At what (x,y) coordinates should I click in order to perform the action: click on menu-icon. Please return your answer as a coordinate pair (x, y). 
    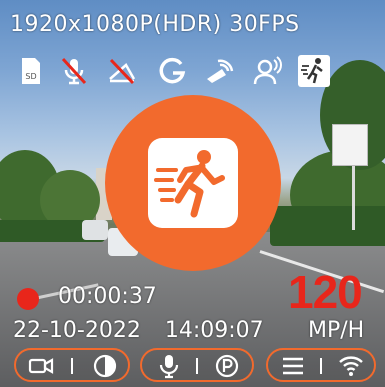
    Looking at the image, I should click on (293, 366).